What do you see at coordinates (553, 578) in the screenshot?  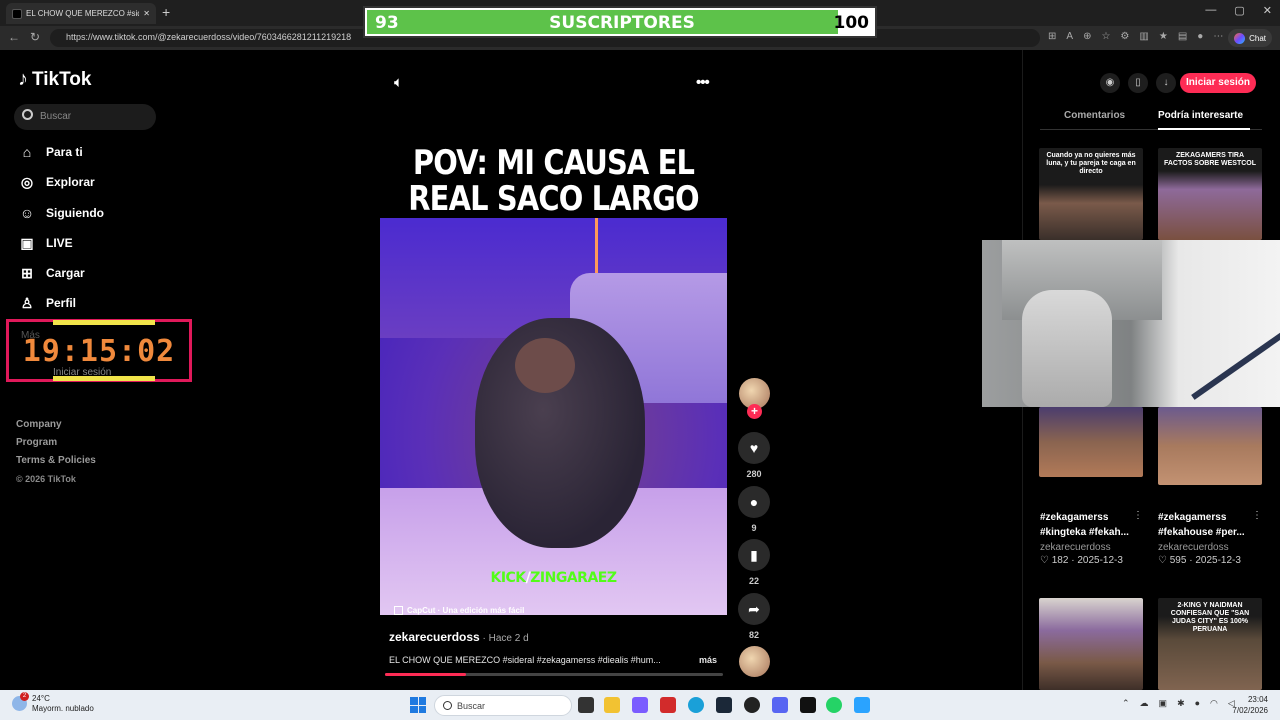 I see `kick-watermark: KICK/ZINGARAEZ` at bounding box center [553, 578].